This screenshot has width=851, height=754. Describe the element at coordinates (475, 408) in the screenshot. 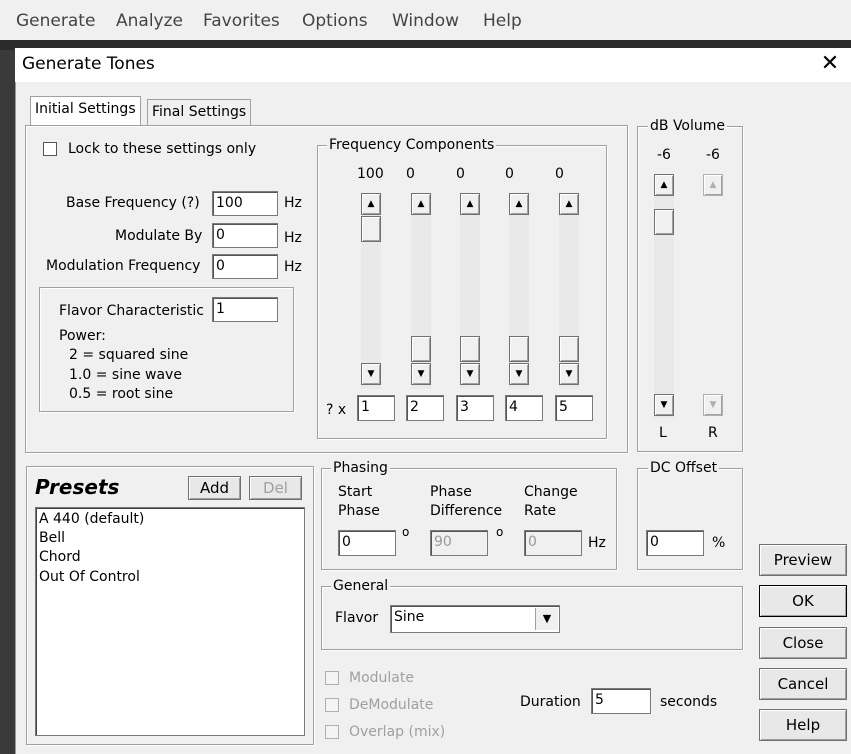

I see `multiplier-input-3: 3` at that location.